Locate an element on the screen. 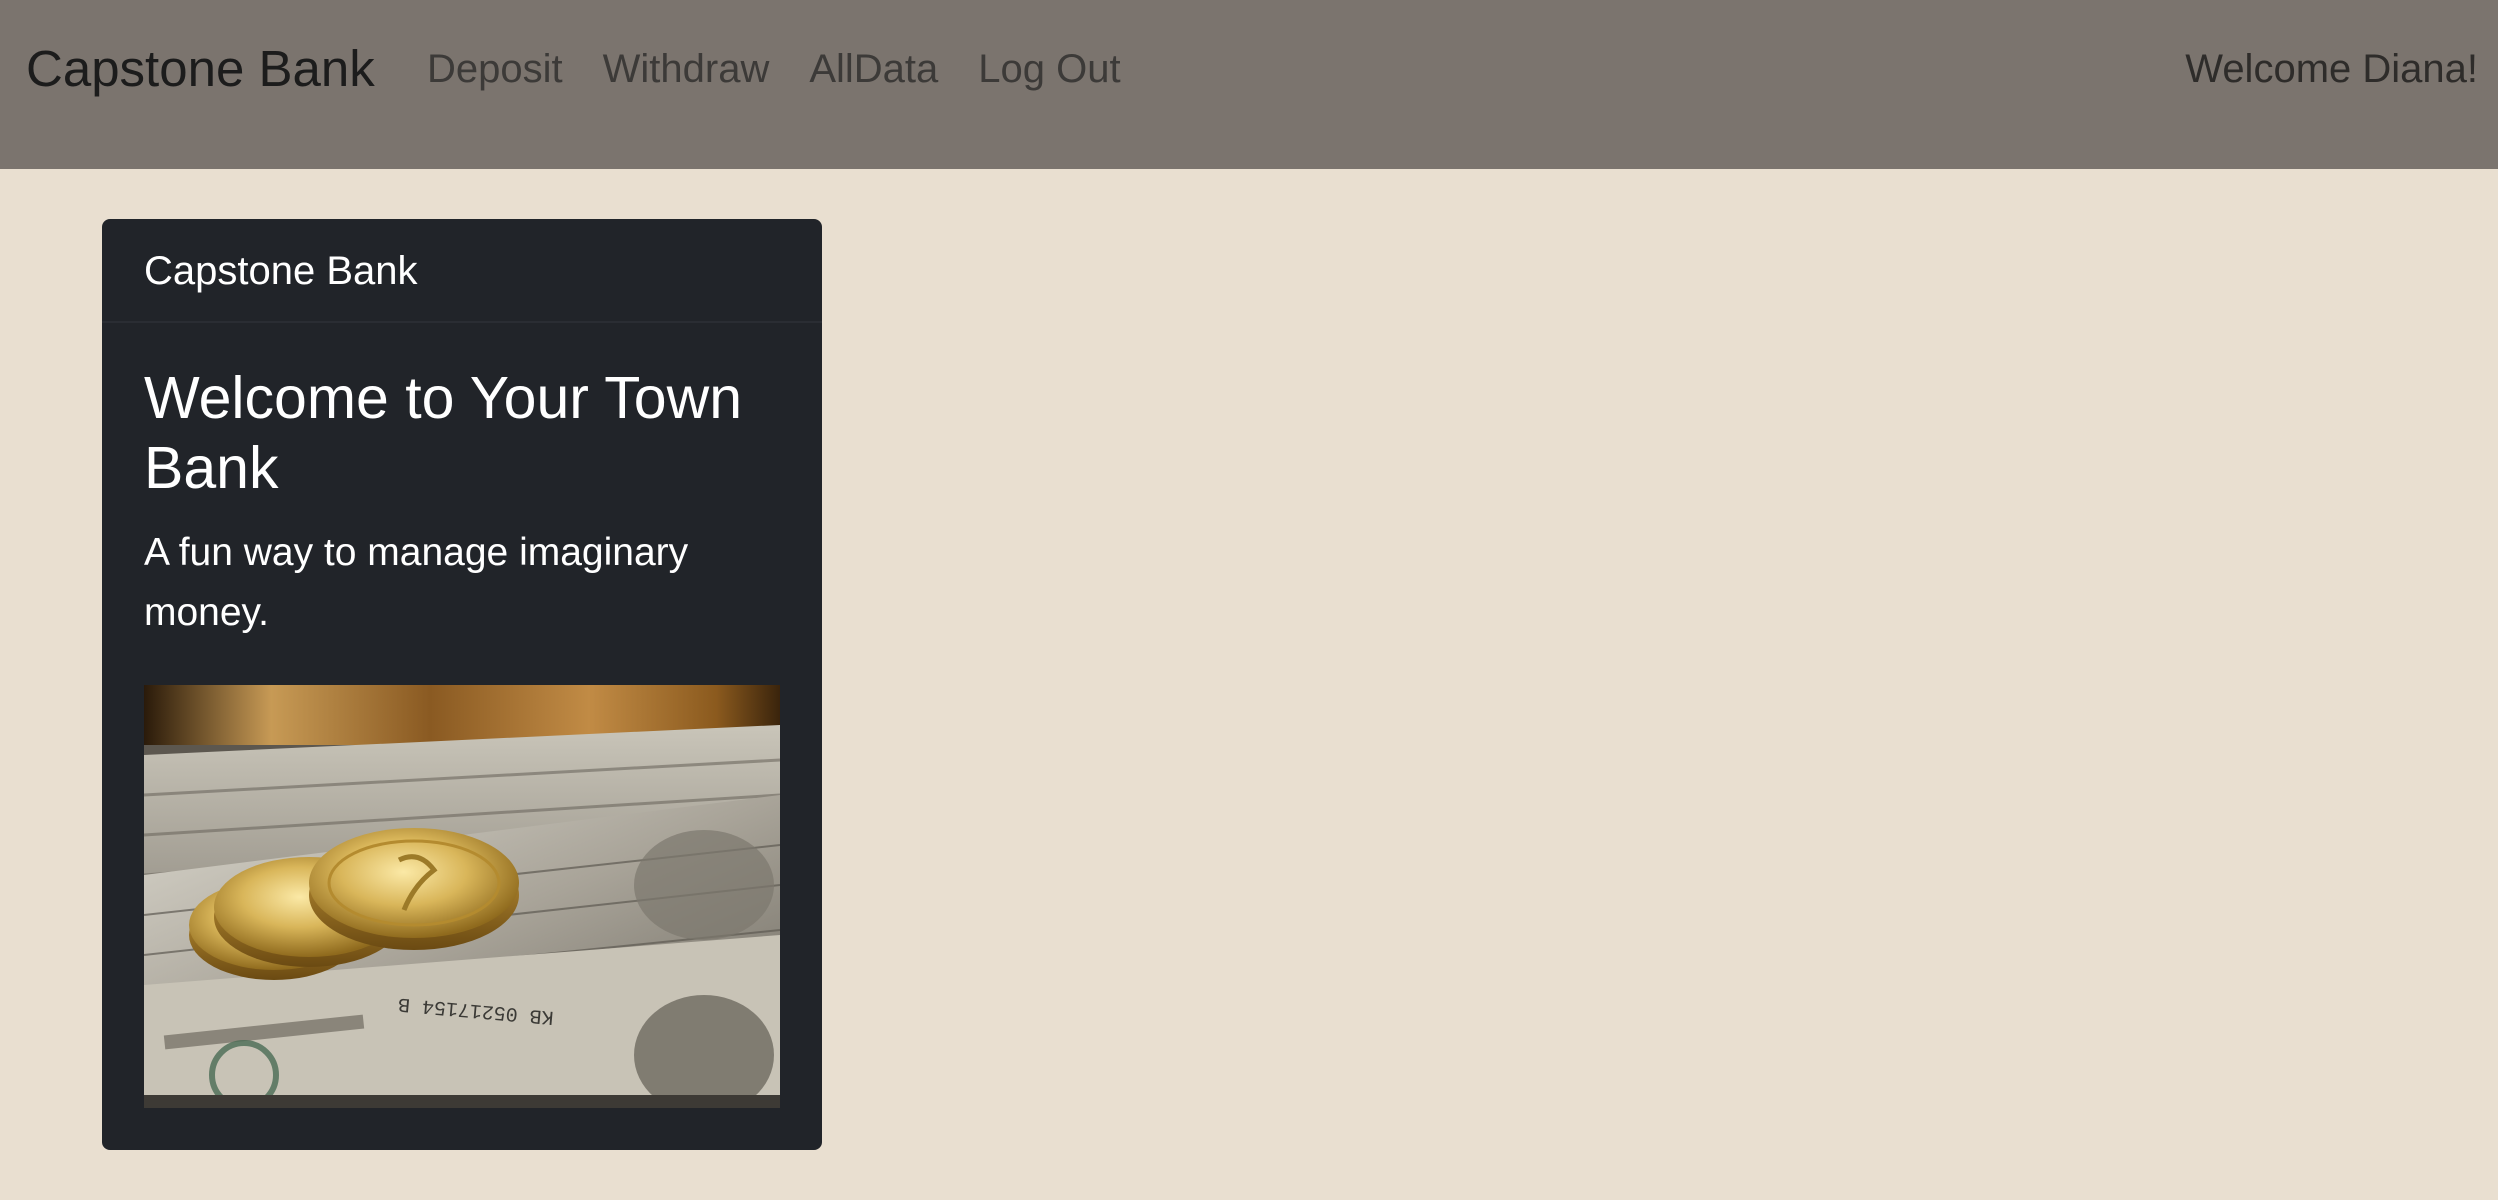 The height and width of the screenshot is (1200, 2498). nav-link-withdraw: Withdraw is located at coordinates (686, 69).